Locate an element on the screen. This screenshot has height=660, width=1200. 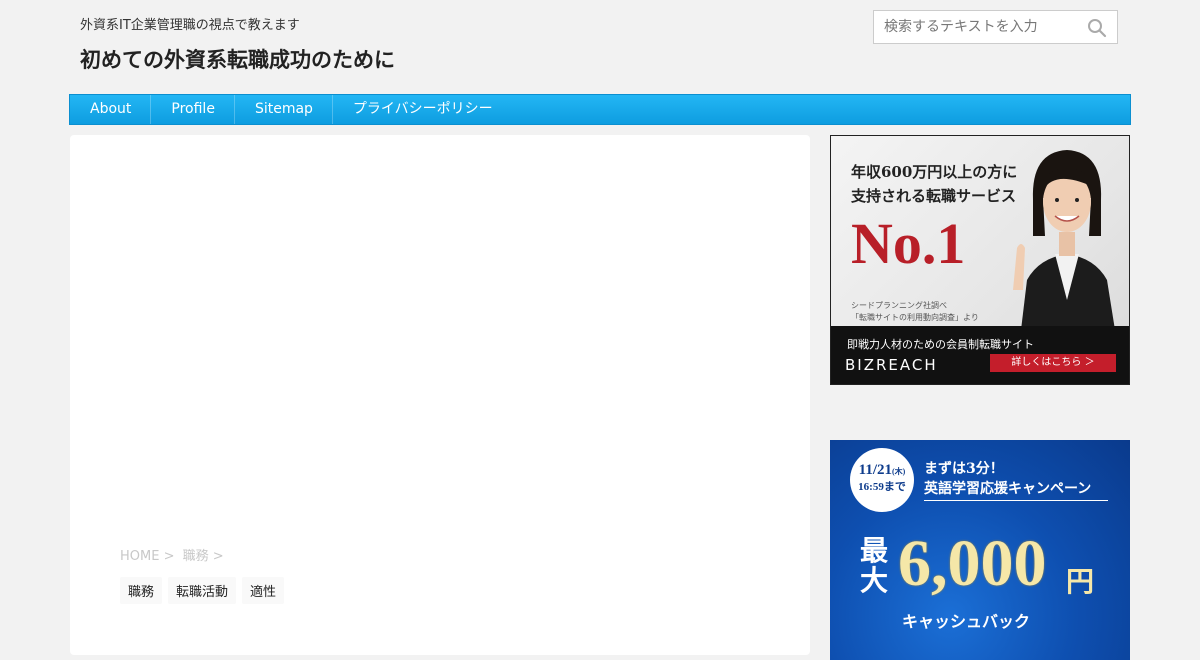
breadcrumb: HOME > 職務 > is located at coordinates (174, 554).